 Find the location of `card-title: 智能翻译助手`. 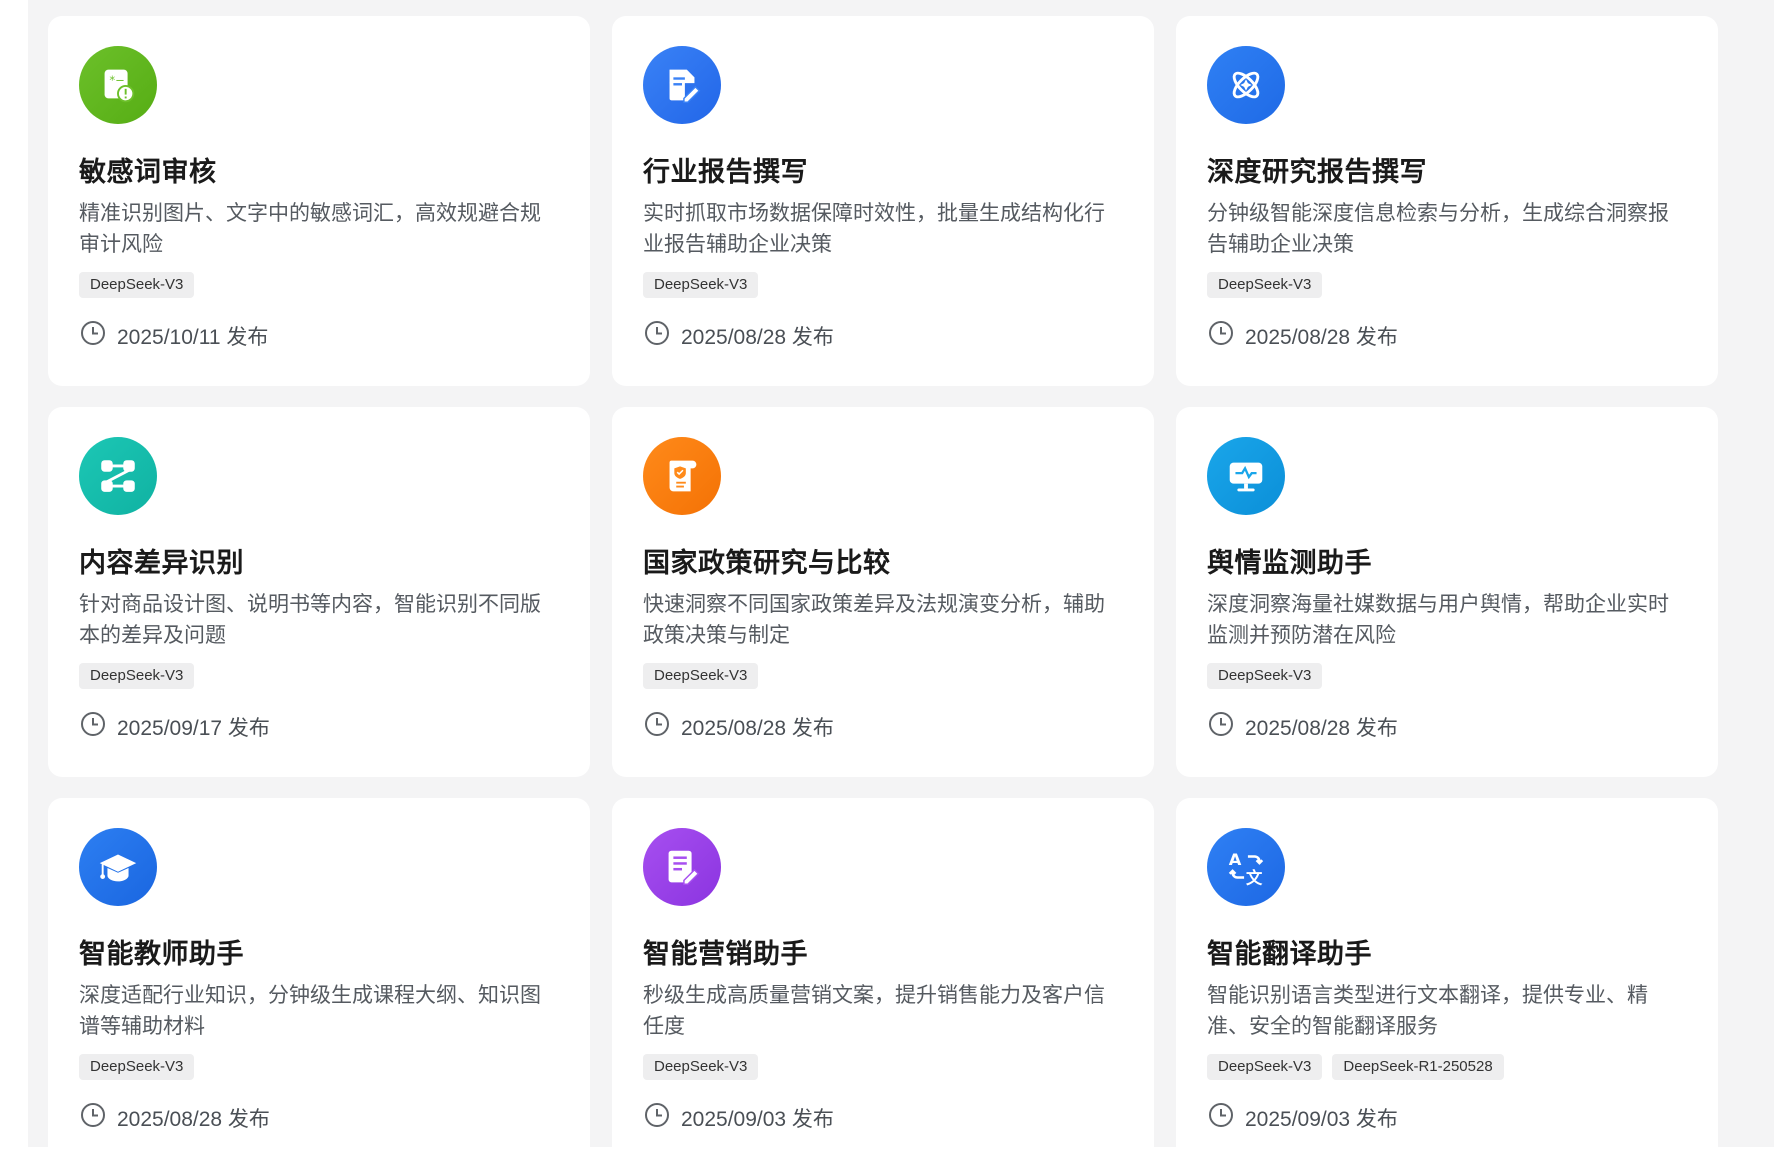

card-title: 智能翻译助手 is located at coordinates (1289, 954).